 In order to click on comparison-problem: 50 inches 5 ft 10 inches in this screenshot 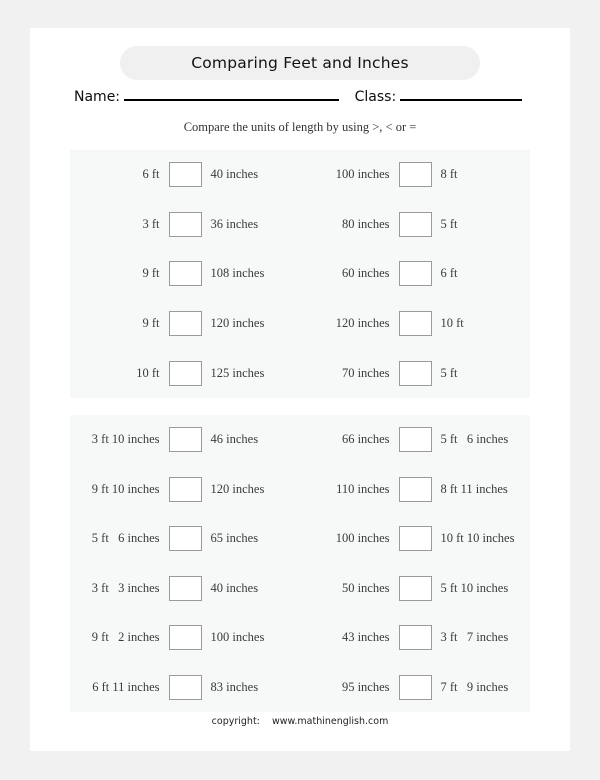, I will do `click(415, 589)`.